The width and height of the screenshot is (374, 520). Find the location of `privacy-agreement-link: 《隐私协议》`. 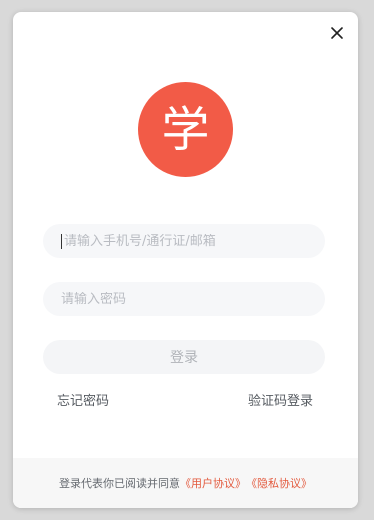

privacy-agreement-link: 《隐私协议》 is located at coordinates (279, 483).